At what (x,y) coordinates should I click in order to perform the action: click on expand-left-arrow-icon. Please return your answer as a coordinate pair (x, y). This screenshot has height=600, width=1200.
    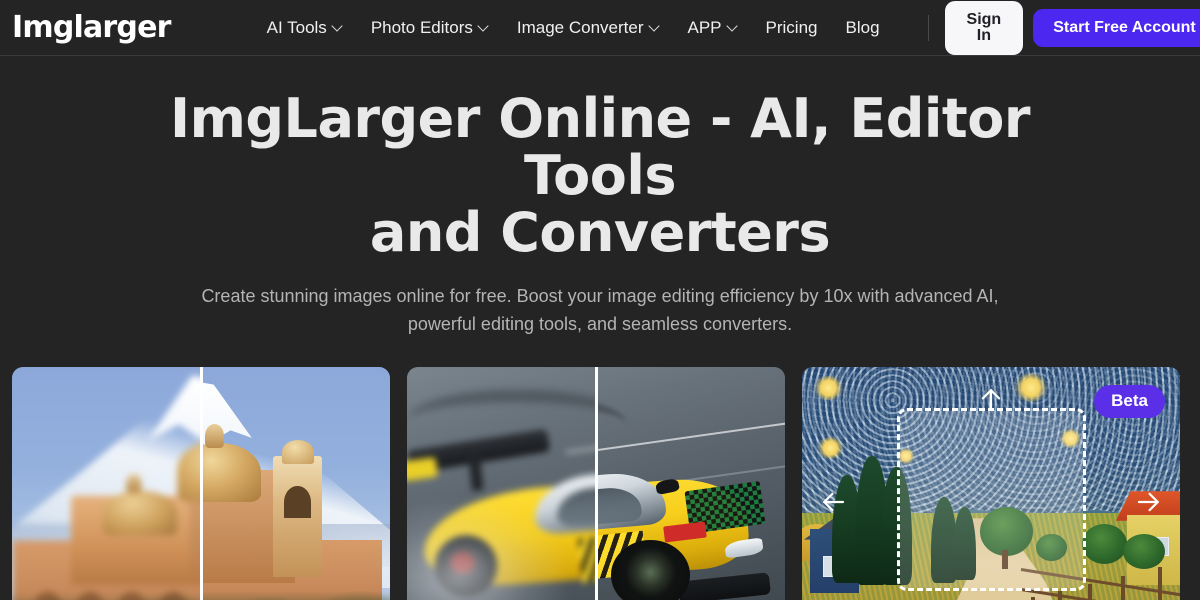
    Looking at the image, I should click on (833, 502).